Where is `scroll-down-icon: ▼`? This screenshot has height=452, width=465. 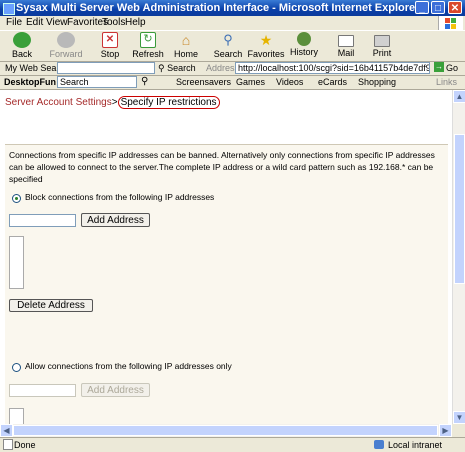 scroll-down-icon: ▼ is located at coordinates (459, 417).